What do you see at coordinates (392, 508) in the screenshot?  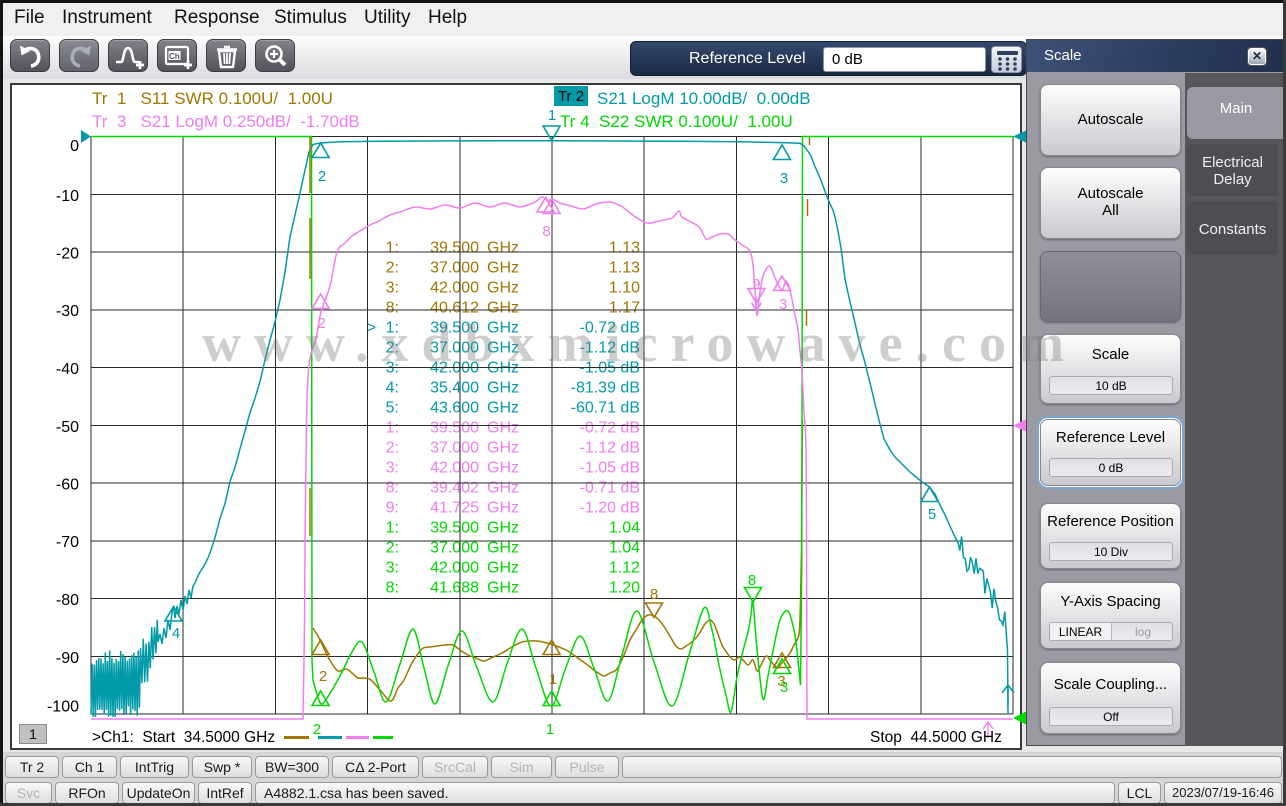 I see `svg-text: 9:` at bounding box center [392, 508].